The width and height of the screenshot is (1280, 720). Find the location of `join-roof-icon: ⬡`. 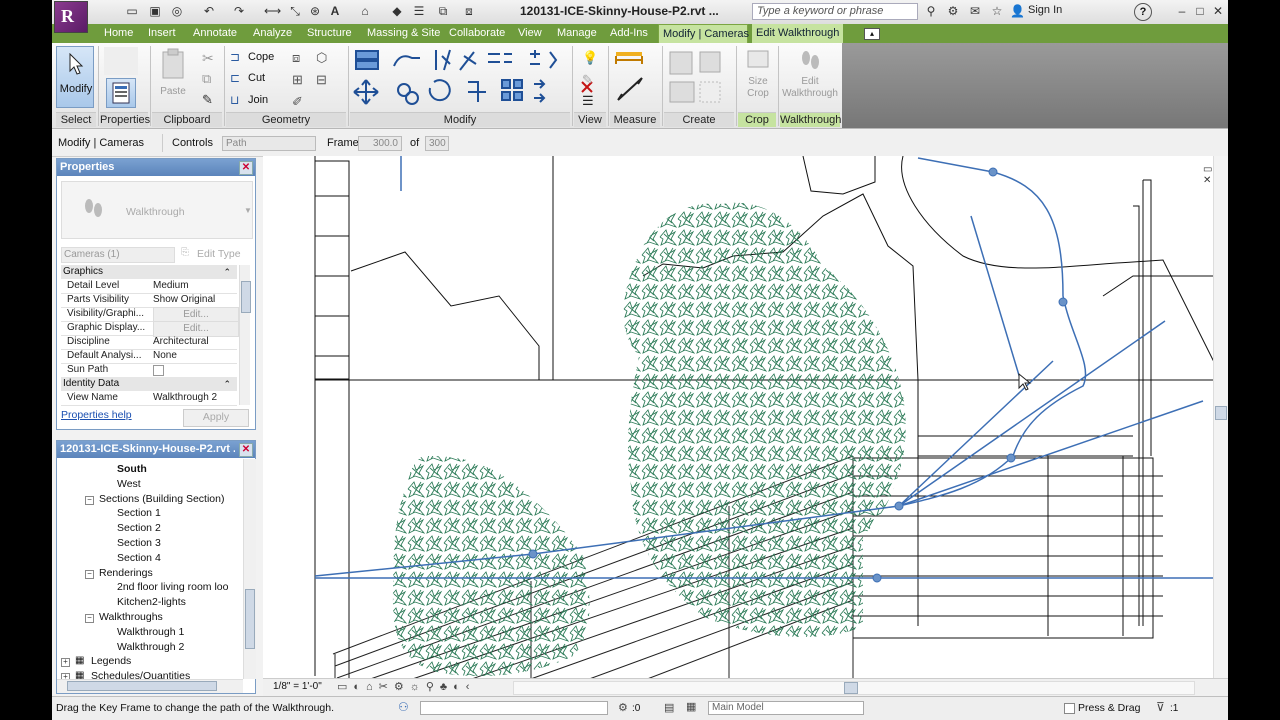

join-roof-icon: ⬡ is located at coordinates (321, 58).